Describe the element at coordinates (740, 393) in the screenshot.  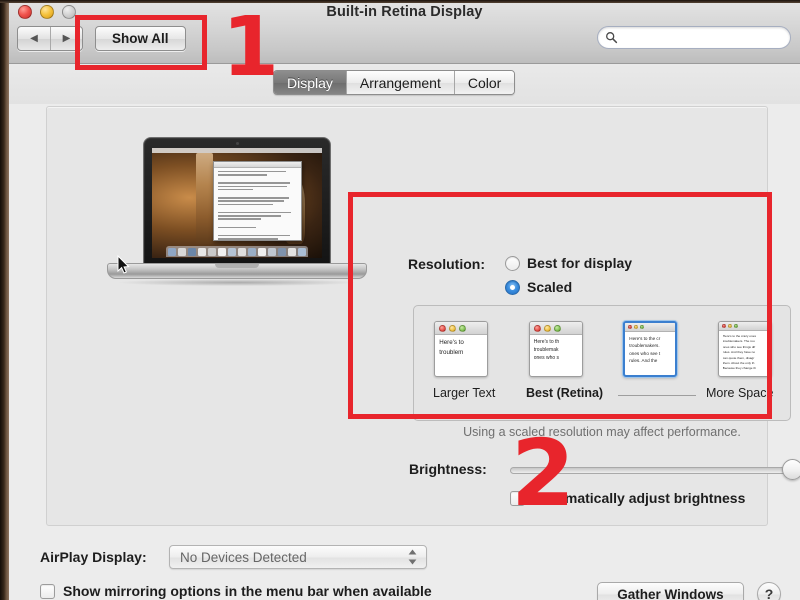
I see `label-more-space: More Space` at that location.